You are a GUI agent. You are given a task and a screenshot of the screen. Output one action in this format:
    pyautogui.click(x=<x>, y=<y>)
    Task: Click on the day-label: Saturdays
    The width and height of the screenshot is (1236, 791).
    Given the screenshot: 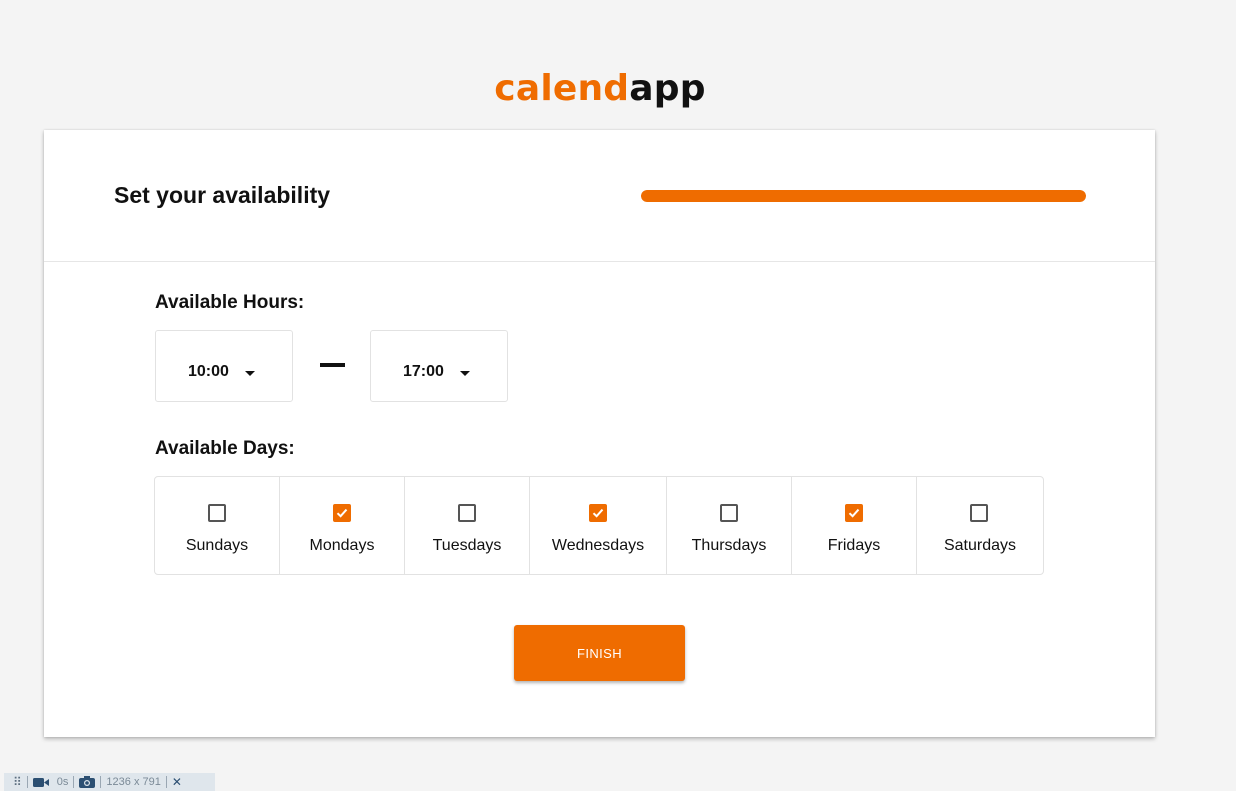 What is the action you would take?
    pyautogui.click(x=980, y=545)
    